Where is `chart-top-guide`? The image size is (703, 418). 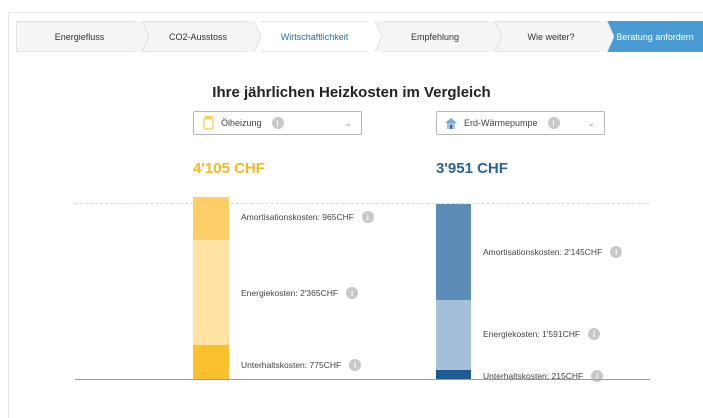 chart-top-guide is located at coordinates (362, 203).